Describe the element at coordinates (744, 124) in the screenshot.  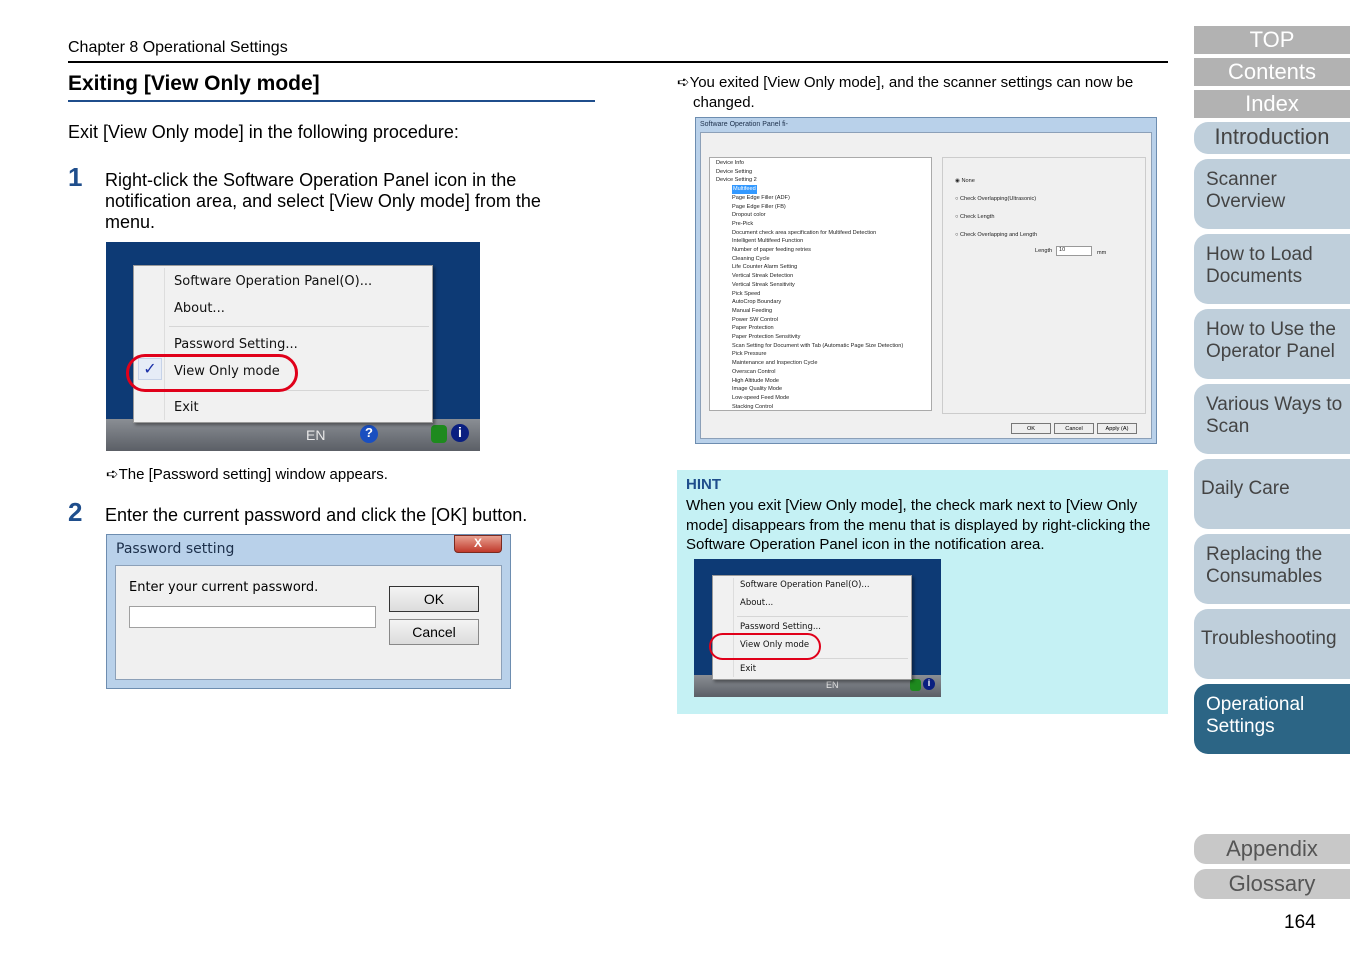
I see `panel-title: Software Operation Panel fi-` at that location.